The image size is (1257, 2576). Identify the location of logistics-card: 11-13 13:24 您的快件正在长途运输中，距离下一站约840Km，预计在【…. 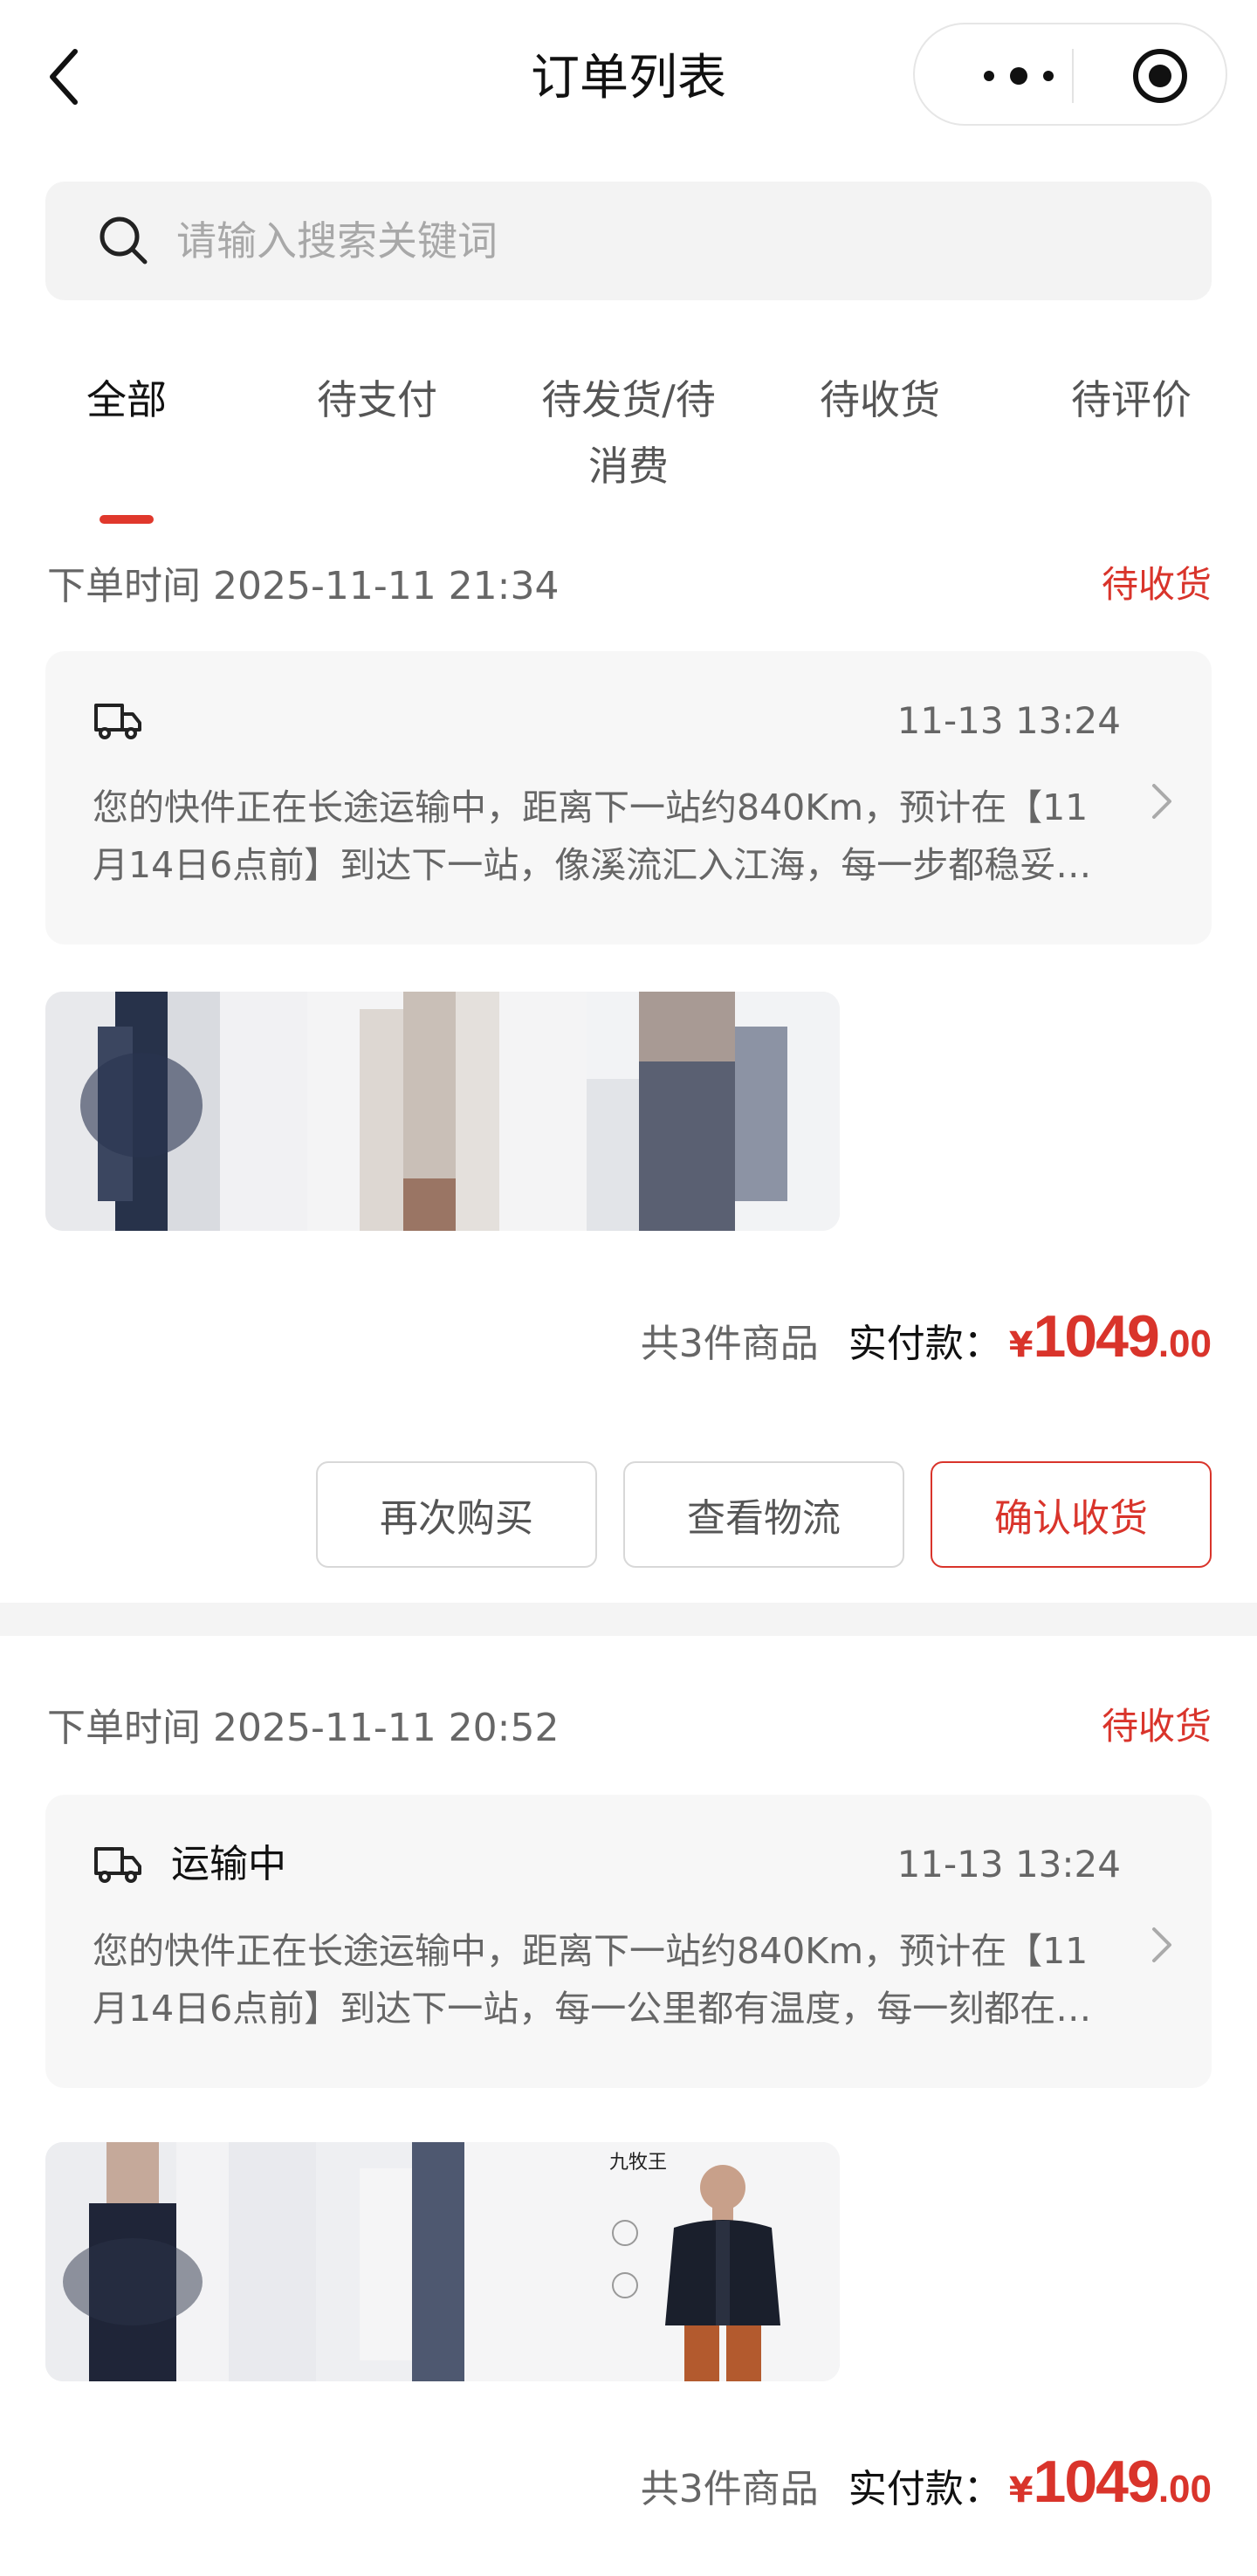
(628, 798).